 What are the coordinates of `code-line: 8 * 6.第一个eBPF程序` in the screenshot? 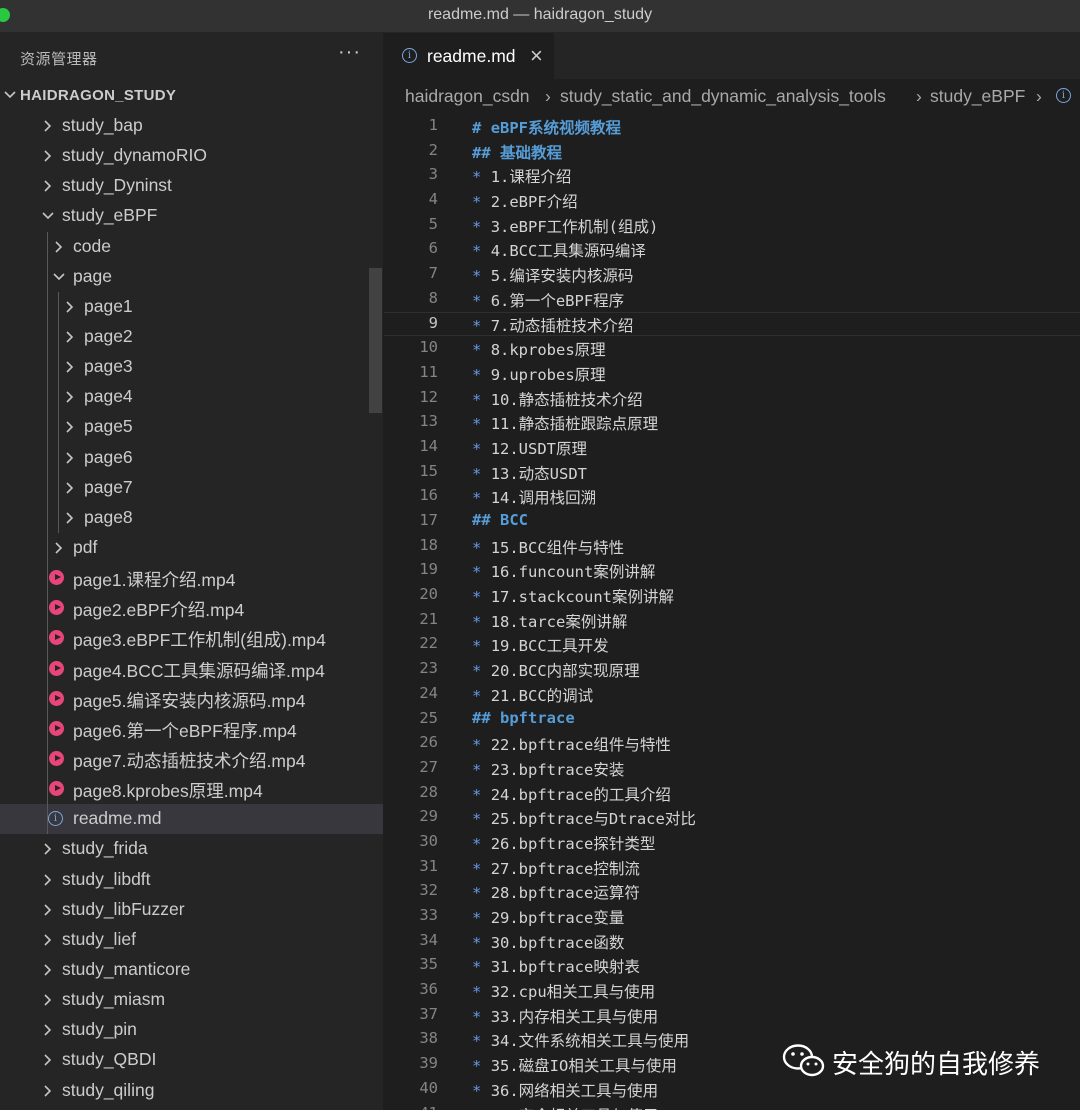 It's located at (732, 299).